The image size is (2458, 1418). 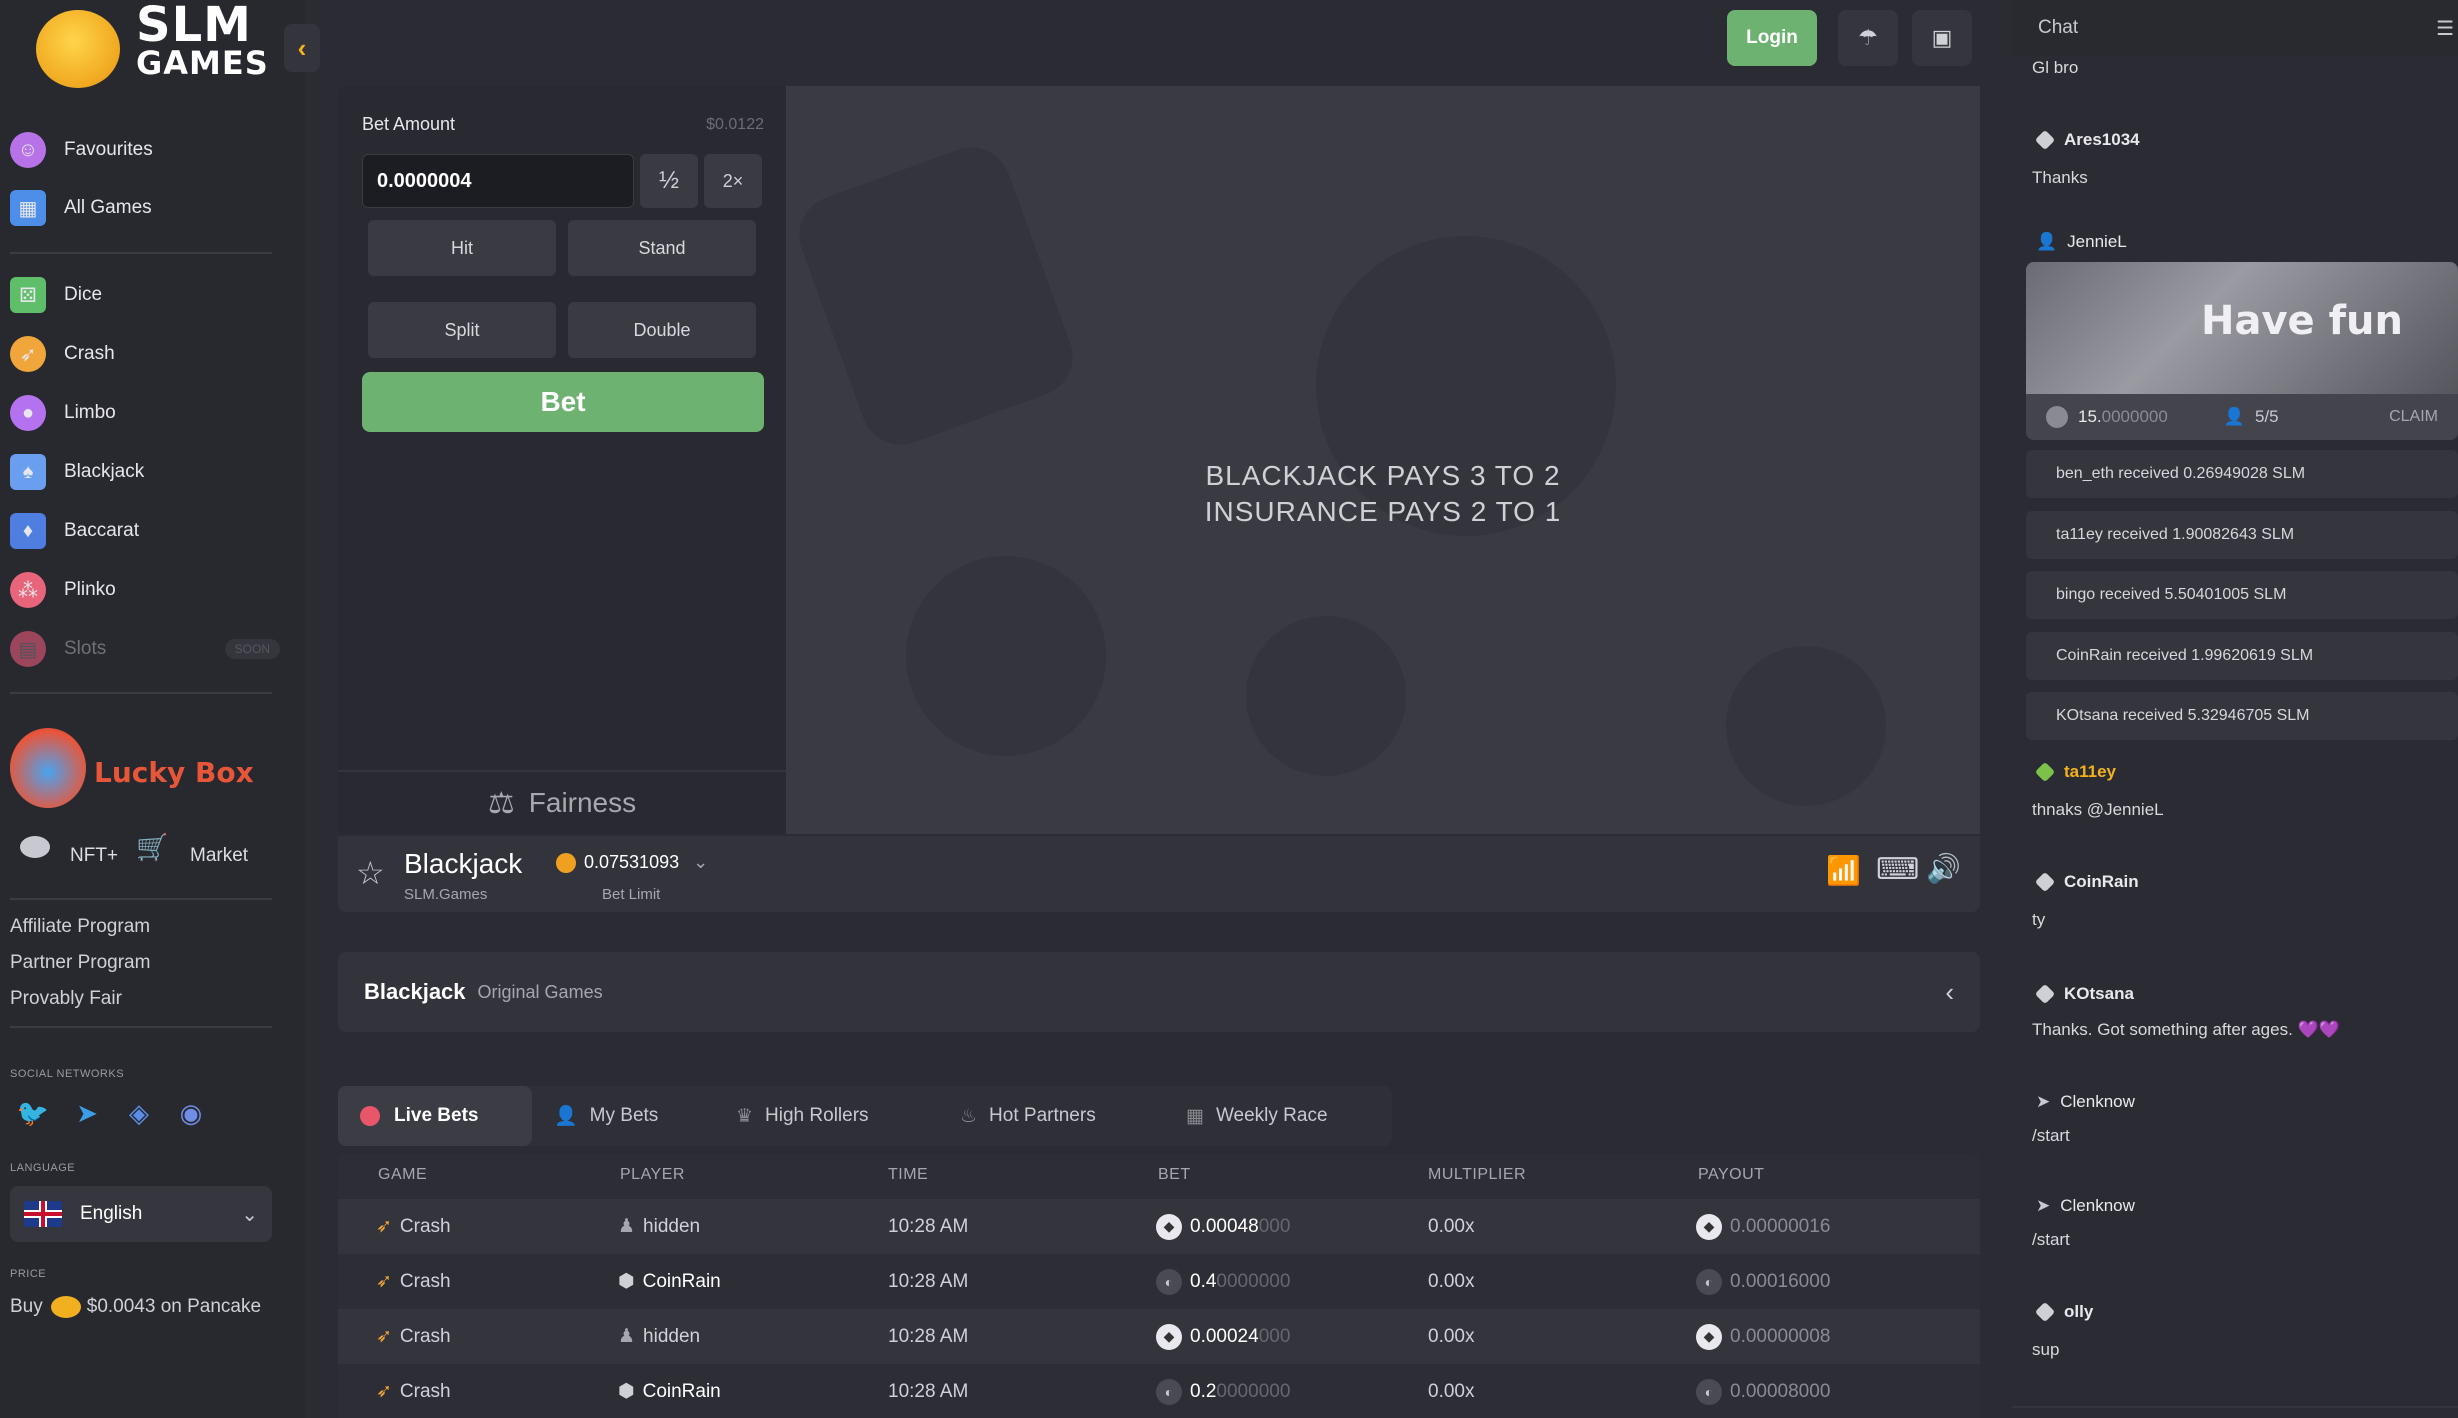 What do you see at coordinates (174, 1306) in the screenshot?
I see `price-value: $0.0043 on Pancake` at bounding box center [174, 1306].